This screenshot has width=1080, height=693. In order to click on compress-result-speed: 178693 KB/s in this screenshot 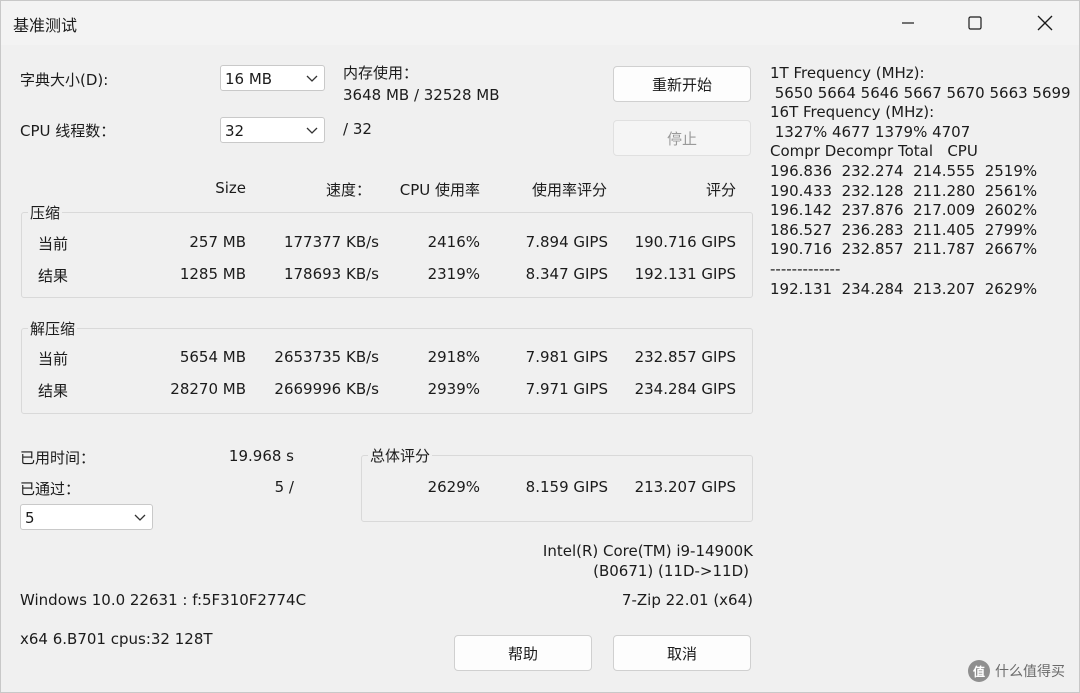, I will do `click(331, 274)`.